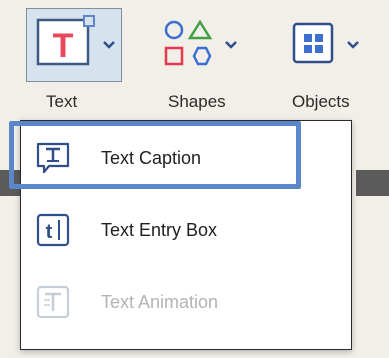 The image size is (389, 358). What do you see at coordinates (62, 101) in the screenshot?
I see `text-tool-label: Text` at bounding box center [62, 101].